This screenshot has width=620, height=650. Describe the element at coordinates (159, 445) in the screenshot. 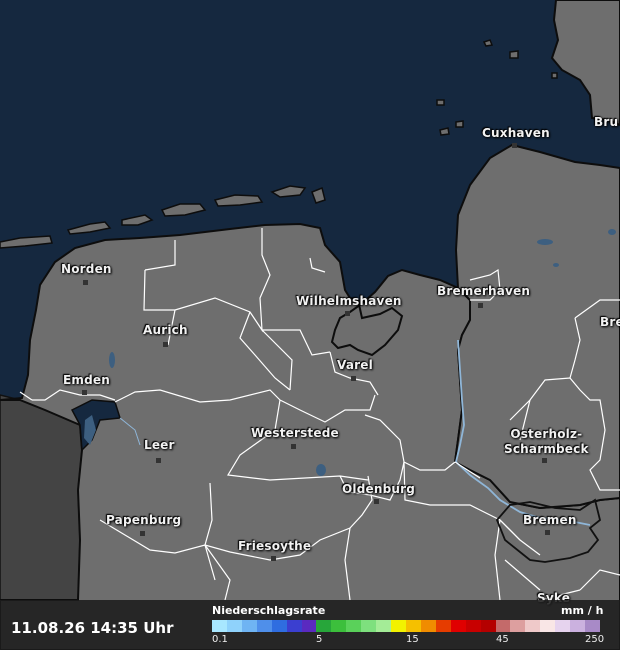

I see `city-label-leer: Leer` at that location.